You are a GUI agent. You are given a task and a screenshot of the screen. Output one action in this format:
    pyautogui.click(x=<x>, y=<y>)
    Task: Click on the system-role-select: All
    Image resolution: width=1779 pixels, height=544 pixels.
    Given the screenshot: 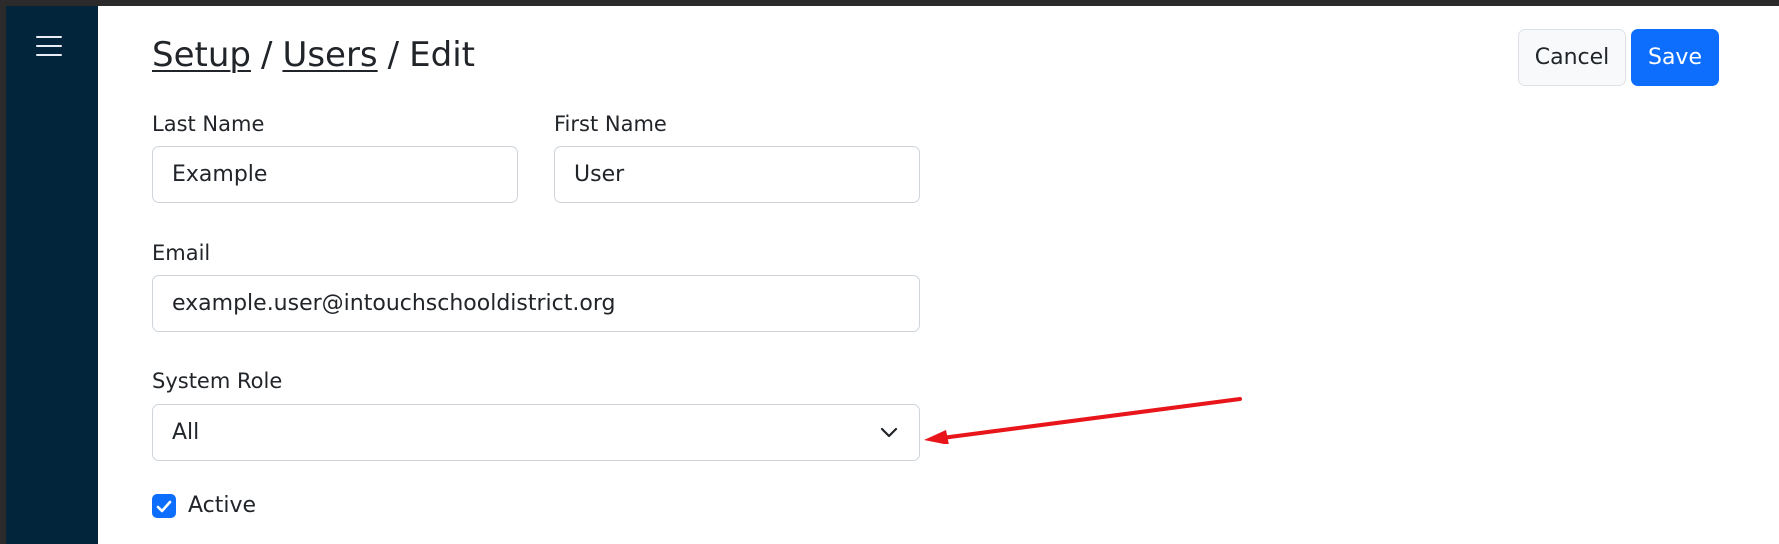 What is the action you would take?
    pyautogui.click(x=536, y=432)
    